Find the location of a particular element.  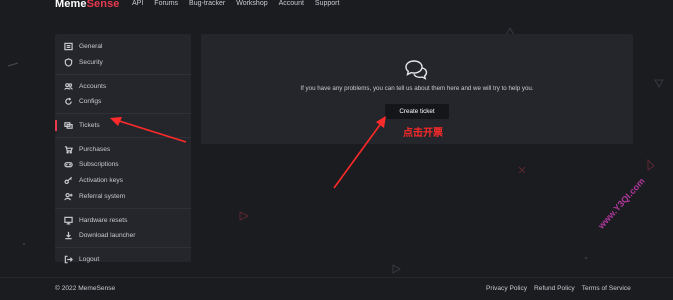

tickets-icon is located at coordinates (68, 126).